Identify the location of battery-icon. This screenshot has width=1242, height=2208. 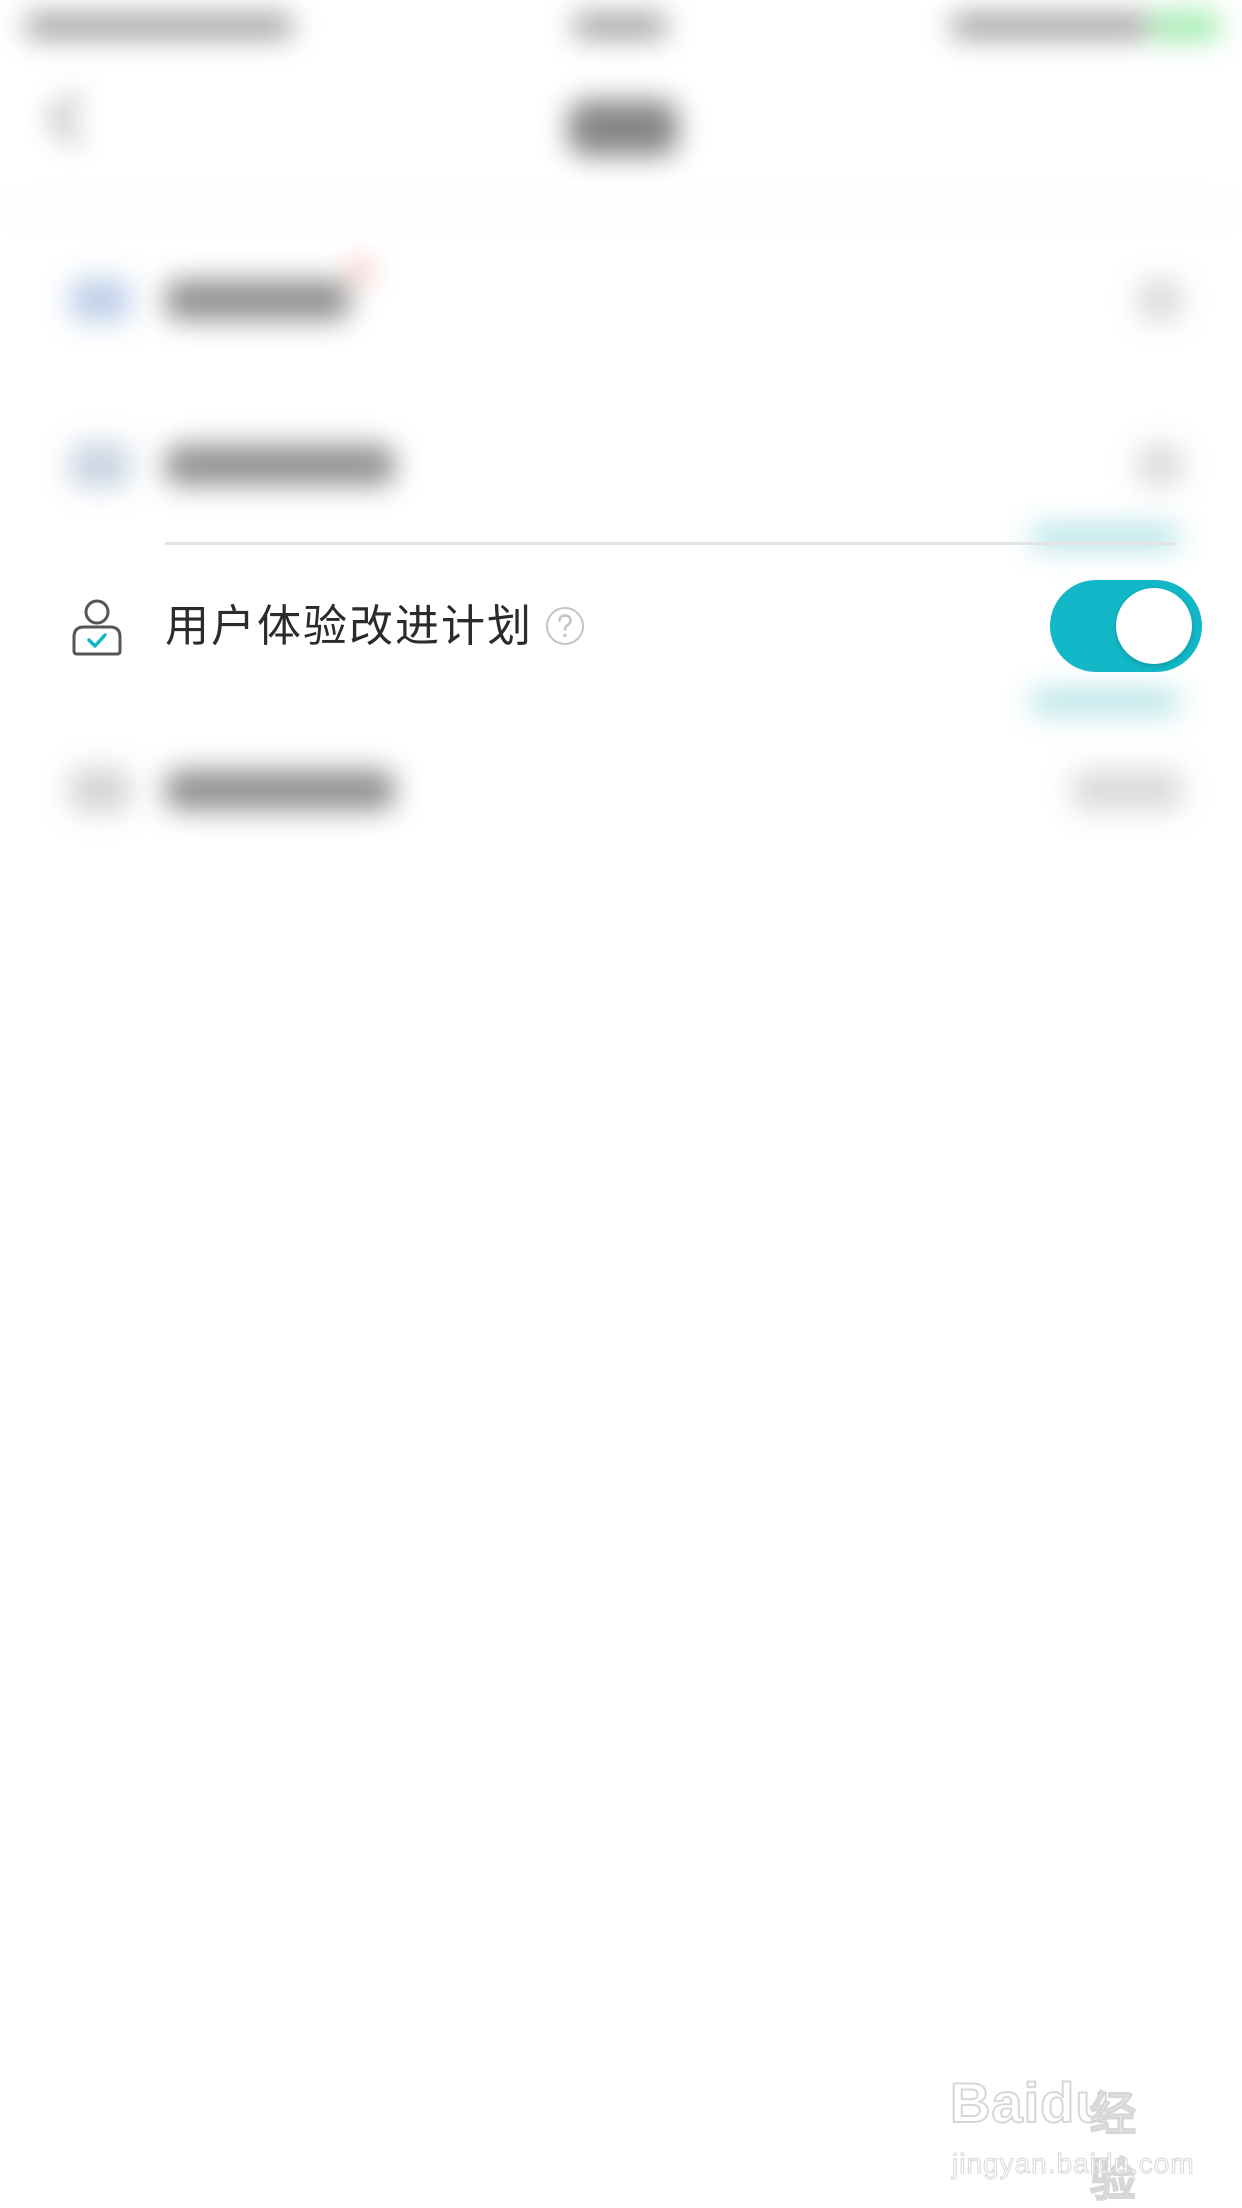
(1185, 26).